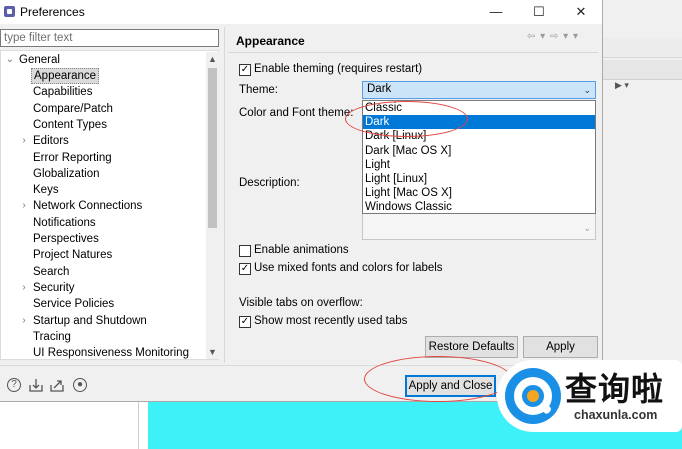 The image size is (682, 449). I want to click on divider, so click(413, 52).